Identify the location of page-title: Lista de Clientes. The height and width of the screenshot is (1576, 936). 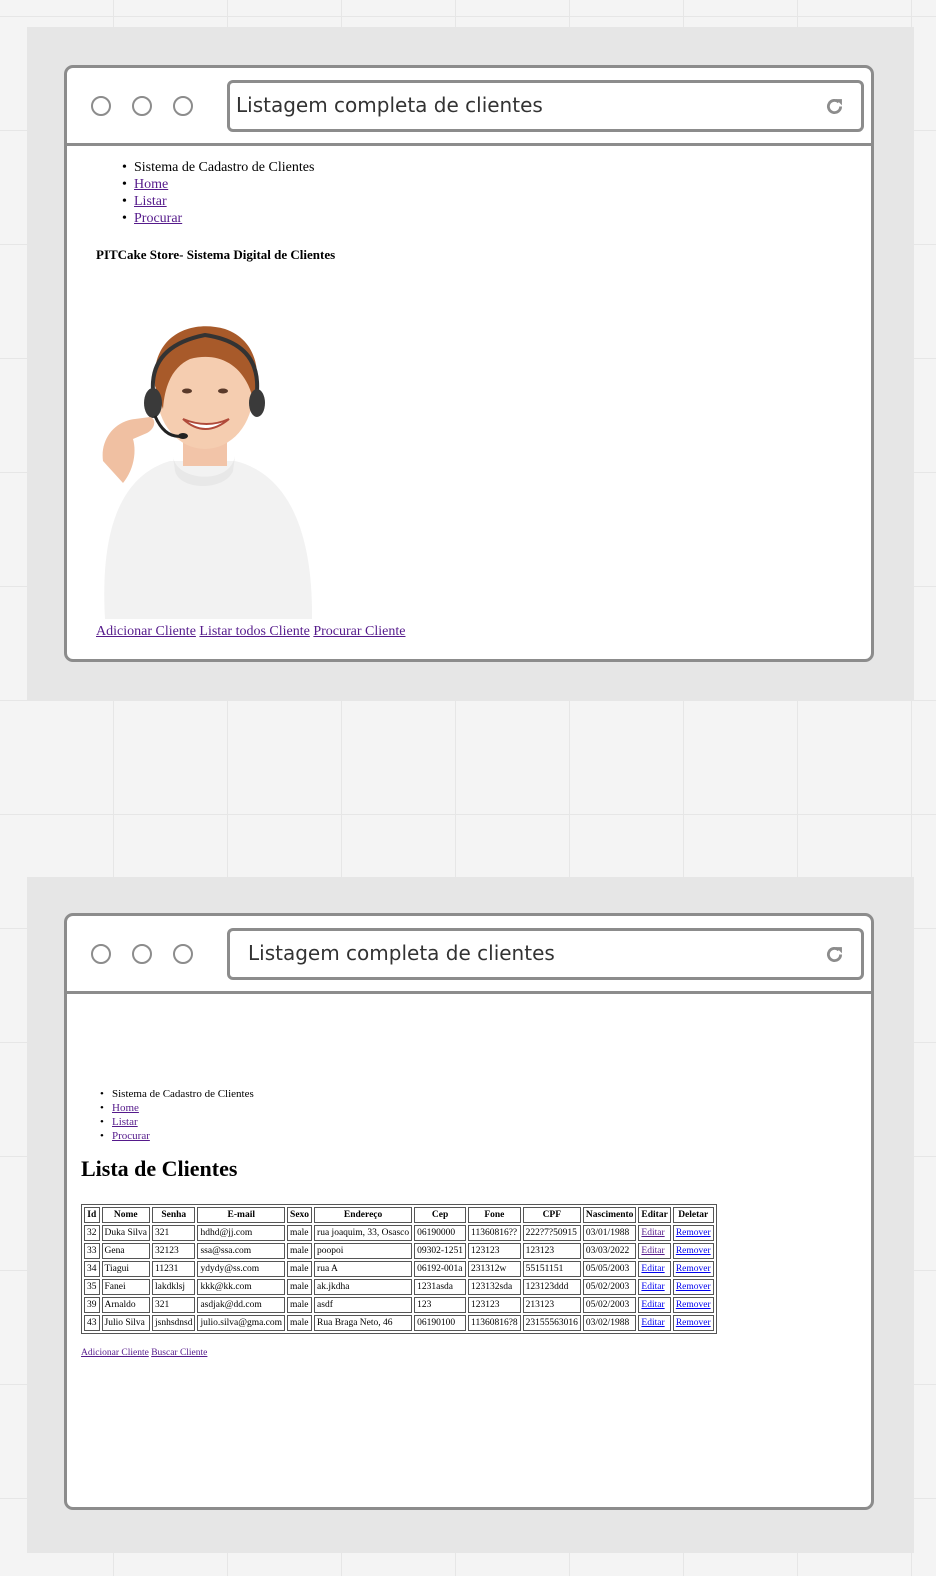
(159, 1168).